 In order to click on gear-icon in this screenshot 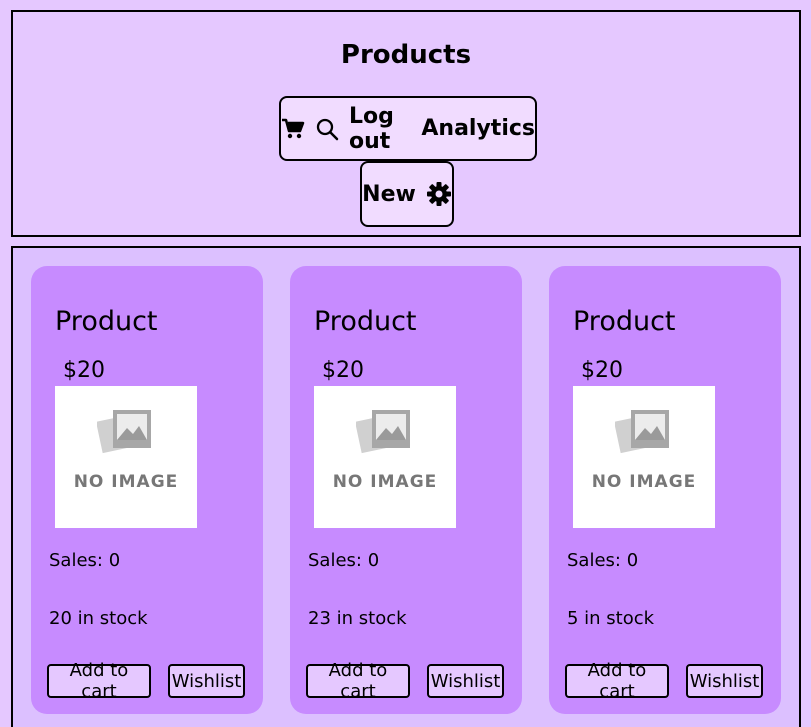, I will do `click(439, 194)`.